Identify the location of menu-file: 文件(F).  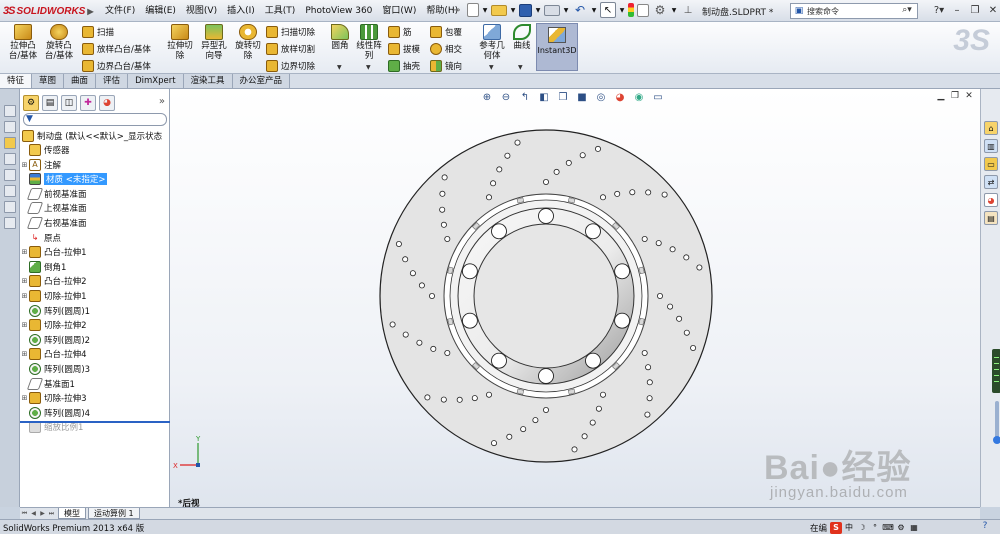
(120, 11).